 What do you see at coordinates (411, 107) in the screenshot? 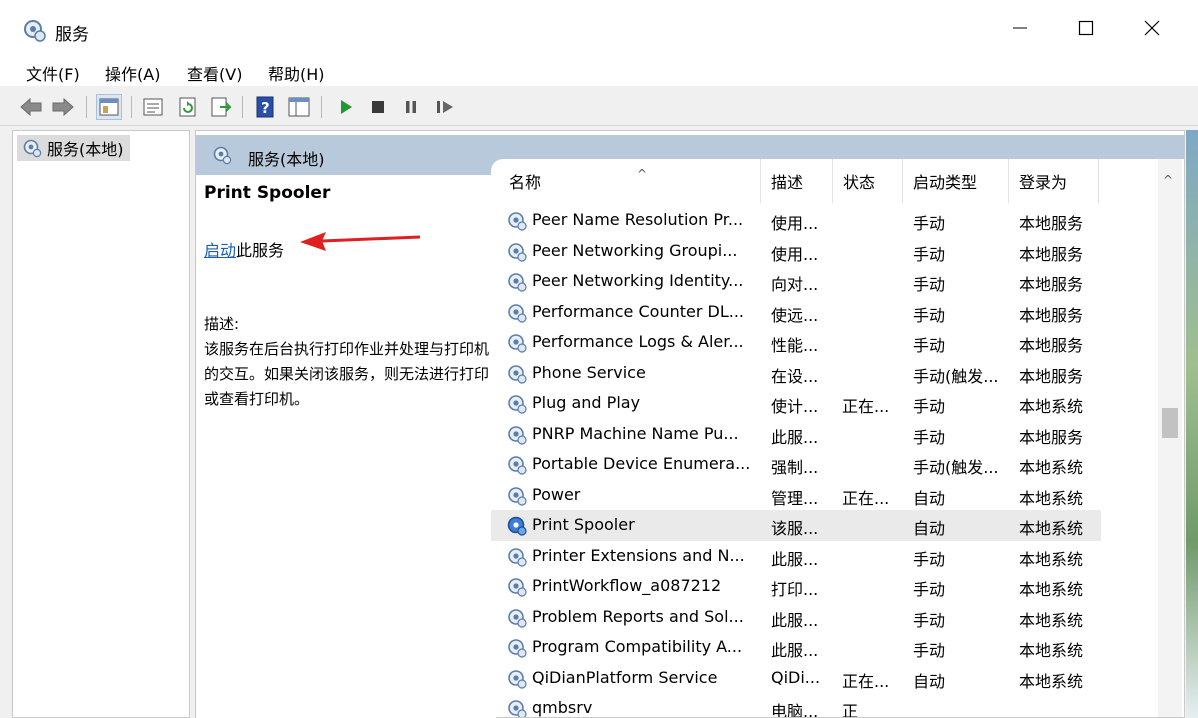
I see `pause-service-icon` at bounding box center [411, 107].